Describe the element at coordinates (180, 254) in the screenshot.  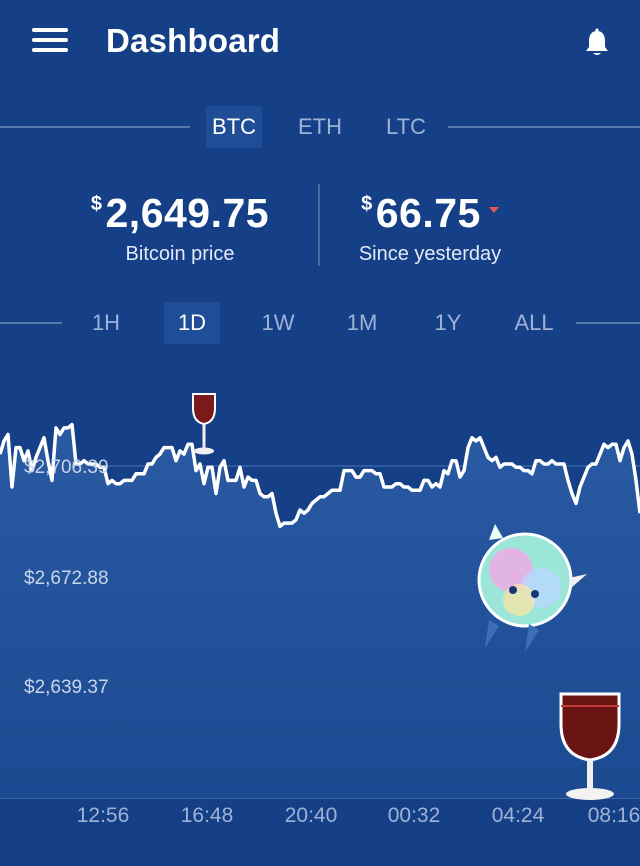
I see `bitcoin-price-label: Bitcoin price` at that location.